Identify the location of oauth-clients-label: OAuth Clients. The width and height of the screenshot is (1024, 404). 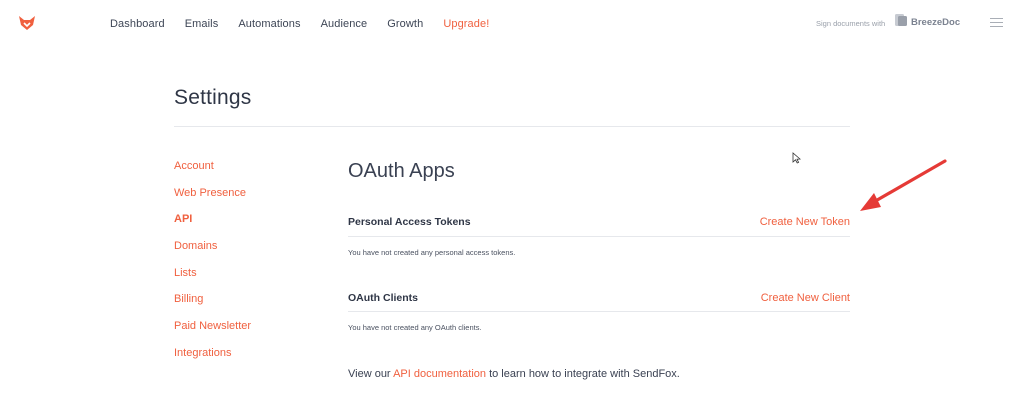
(383, 298).